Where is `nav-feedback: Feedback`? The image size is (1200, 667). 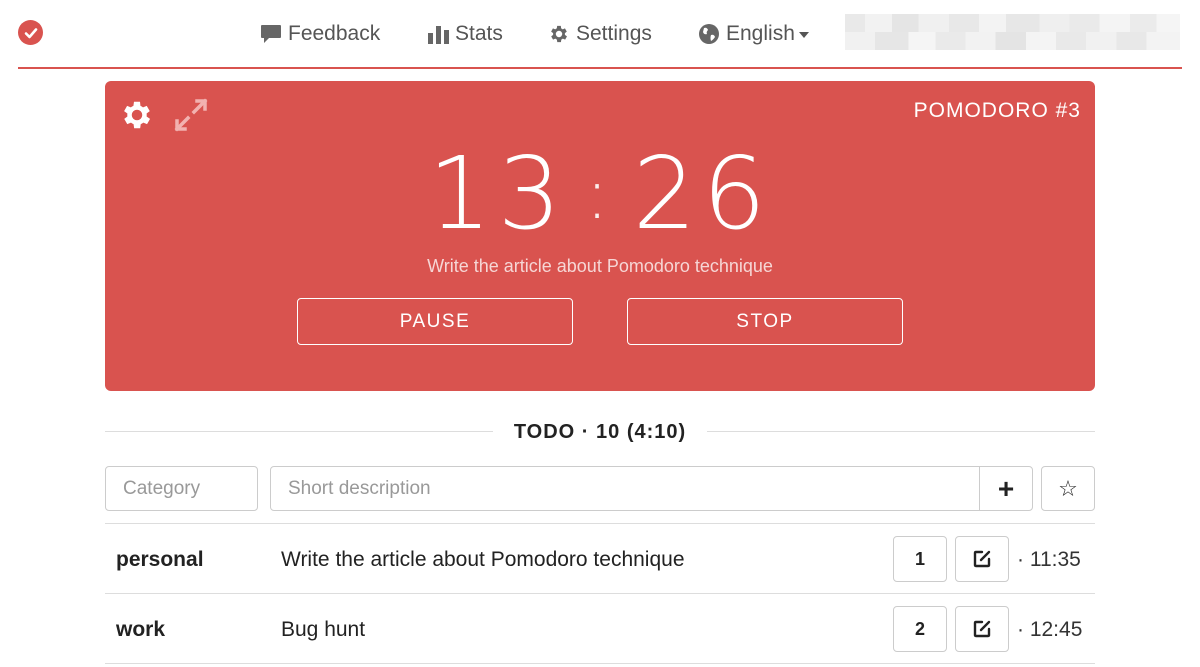
nav-feedback: Feedback is located at coordinates (320, 34).